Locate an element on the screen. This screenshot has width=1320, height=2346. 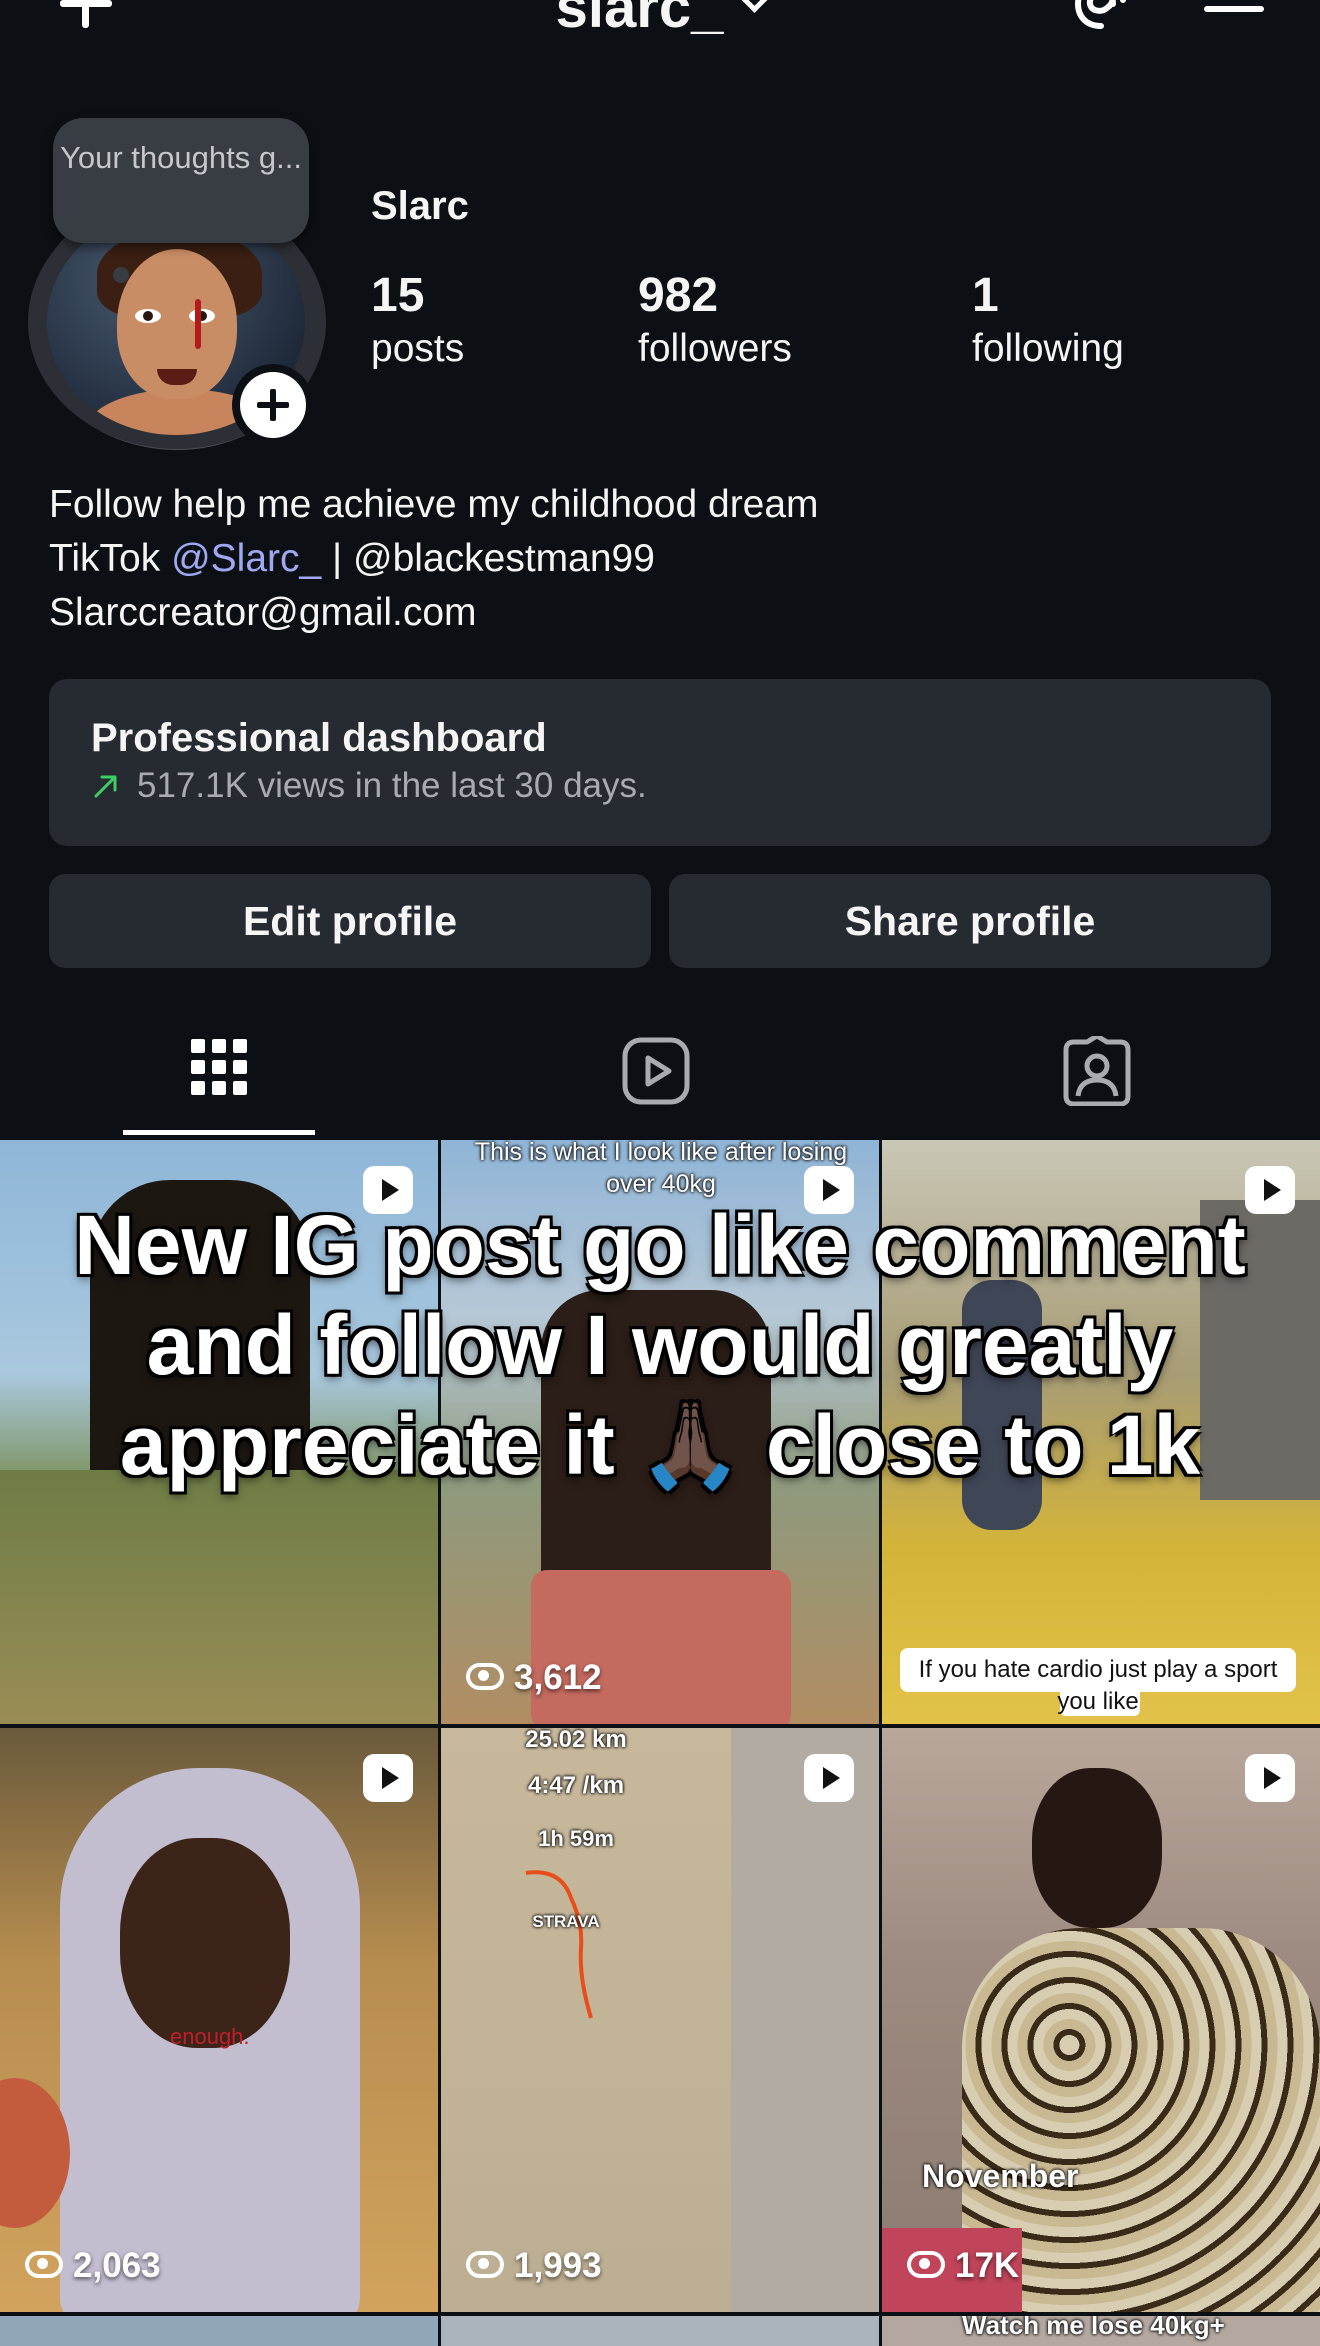
view-count: 2,063 is located at coordinates (93, 2266).